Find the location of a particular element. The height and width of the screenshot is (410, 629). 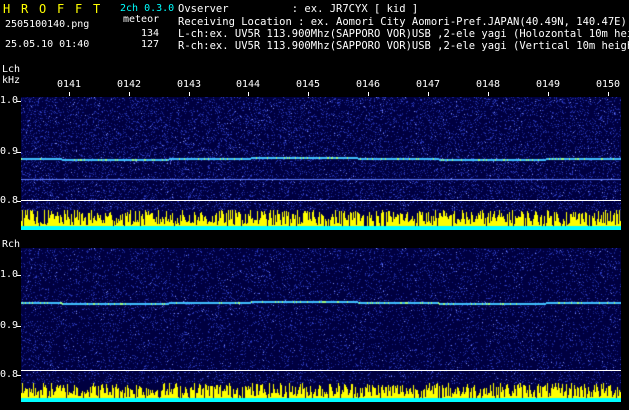

title-letter: R is located at coordinates (25, 9).